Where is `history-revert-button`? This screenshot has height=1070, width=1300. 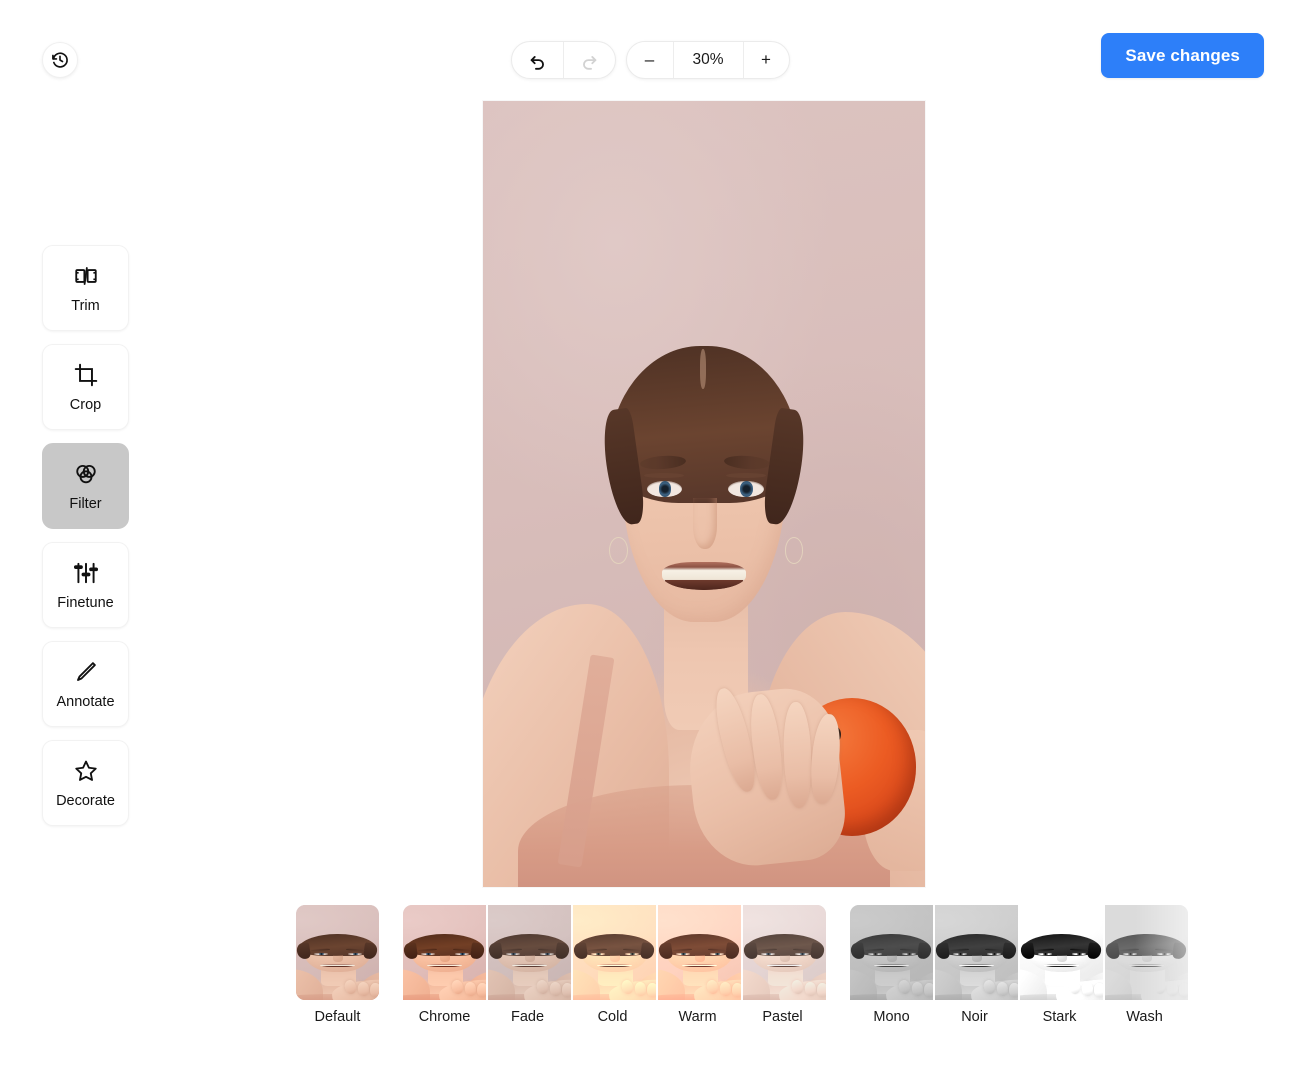 history-revert-button is located at coordinates (60, 60).